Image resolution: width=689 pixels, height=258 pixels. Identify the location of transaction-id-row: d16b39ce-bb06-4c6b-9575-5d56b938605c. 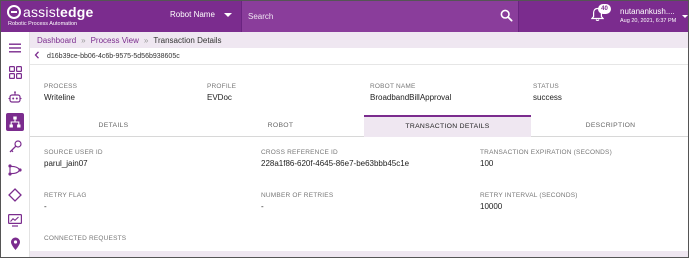
(107, 56).